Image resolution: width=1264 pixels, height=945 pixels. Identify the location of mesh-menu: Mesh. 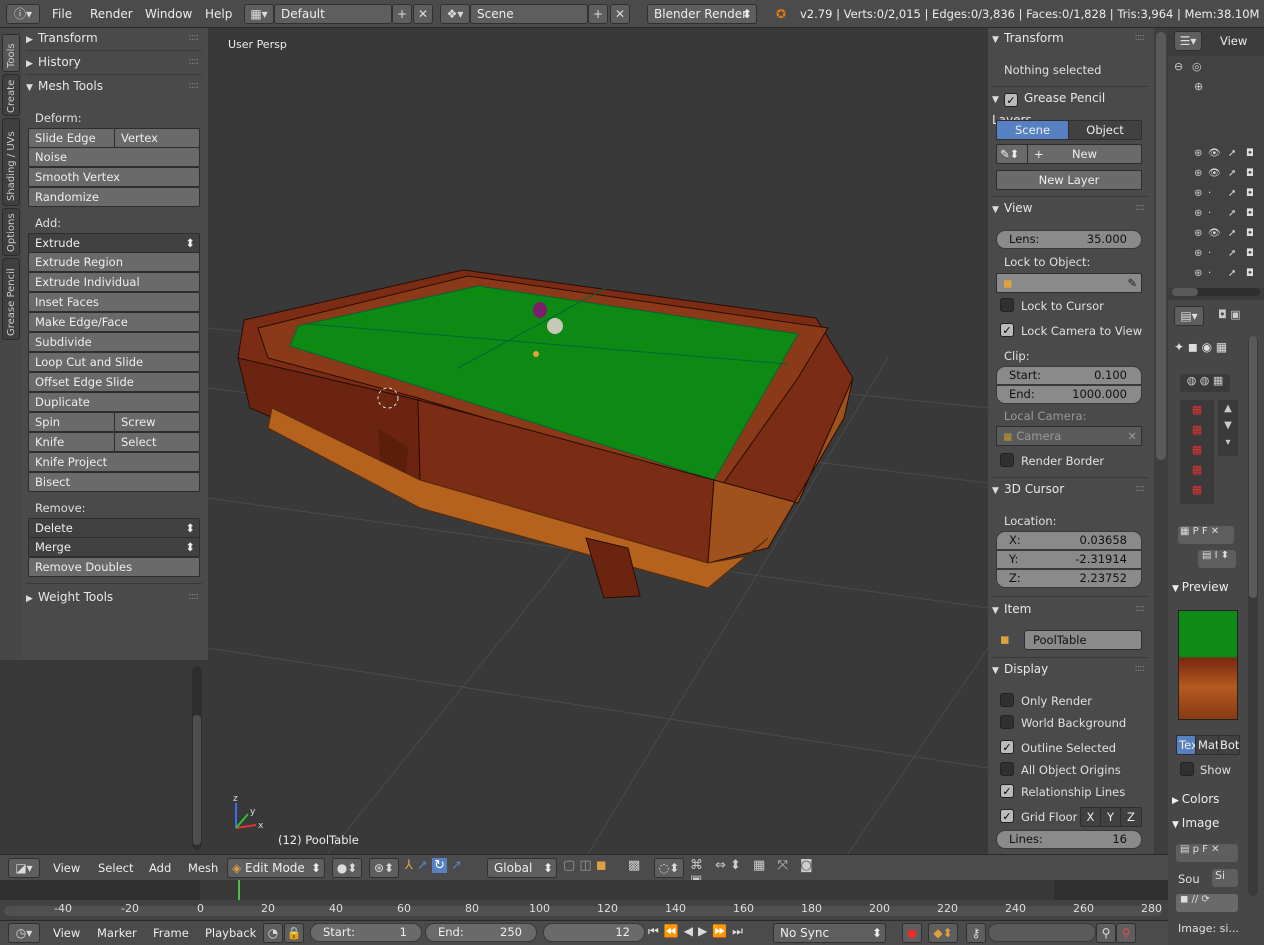
(203, 868).